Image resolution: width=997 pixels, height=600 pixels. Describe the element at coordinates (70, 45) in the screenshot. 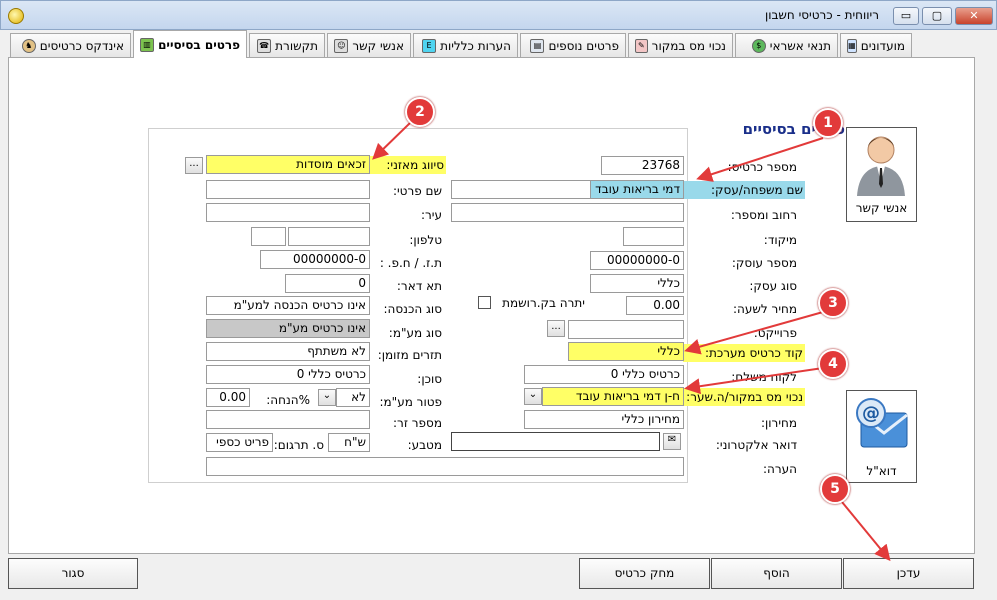

I see `tab-card-index: אינדקס כרטיסים ♞` at that location.